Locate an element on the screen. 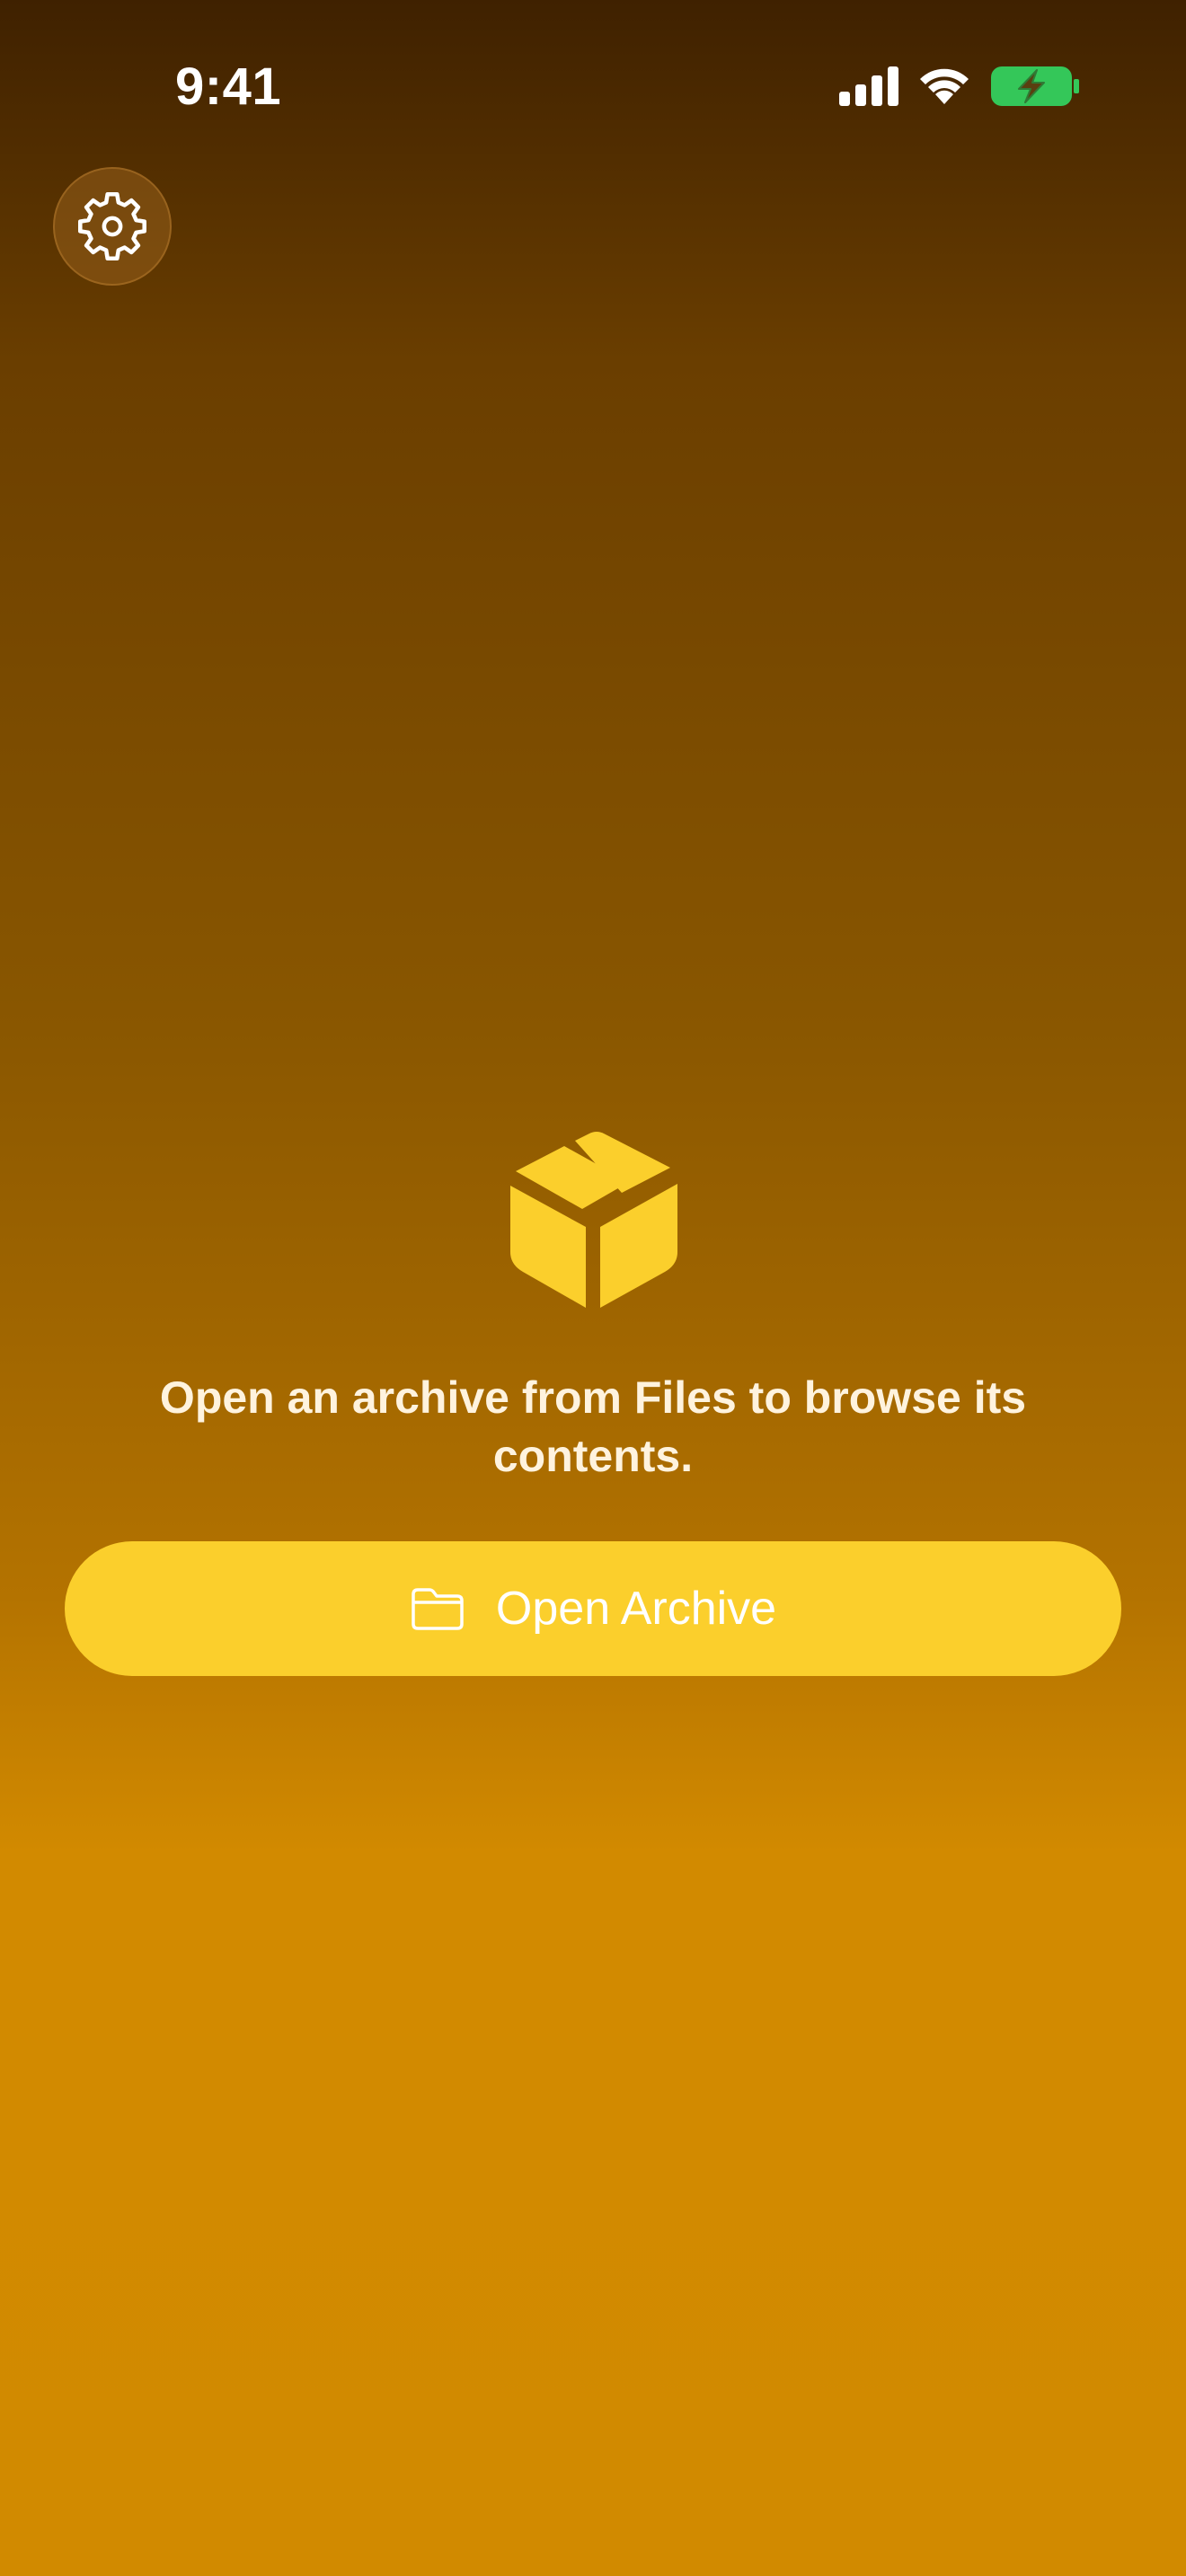  wifi-icon is located at coordinates (944, 86).